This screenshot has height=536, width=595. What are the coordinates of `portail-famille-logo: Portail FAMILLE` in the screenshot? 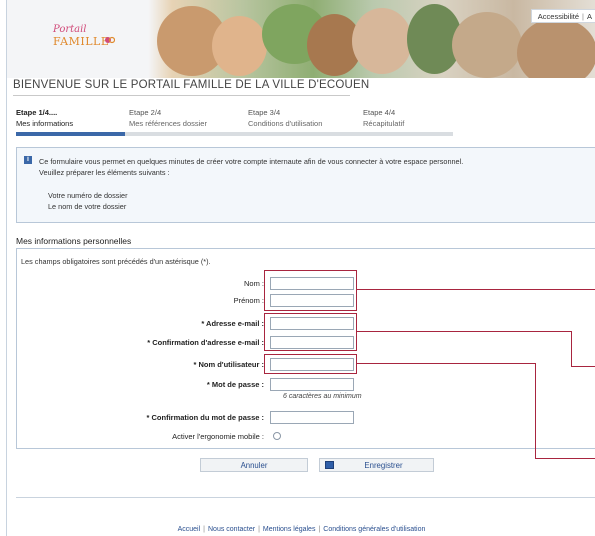 It's located at (93, 39).